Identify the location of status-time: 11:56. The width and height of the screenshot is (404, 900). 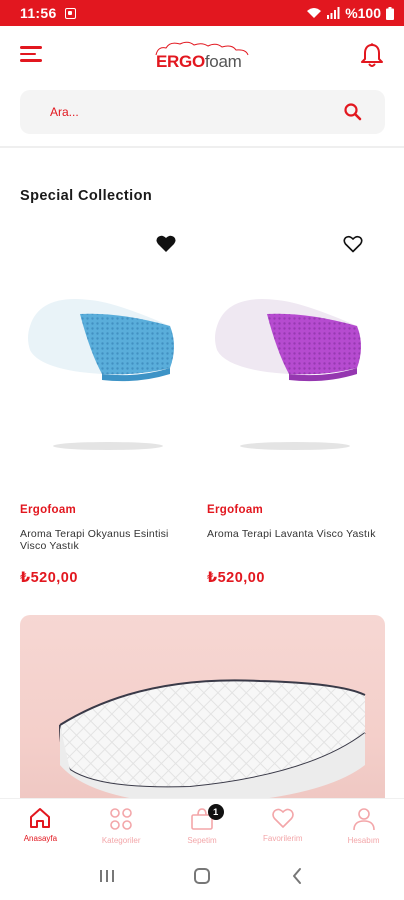
(38, 13).